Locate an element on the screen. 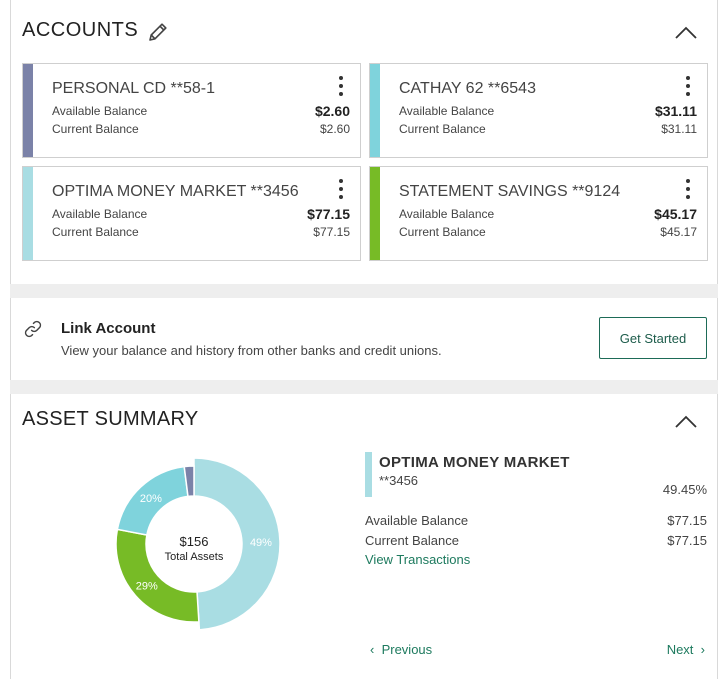 The height and width of the screenshot is (679, 720). link-icon is located at coordinates (33, 329).